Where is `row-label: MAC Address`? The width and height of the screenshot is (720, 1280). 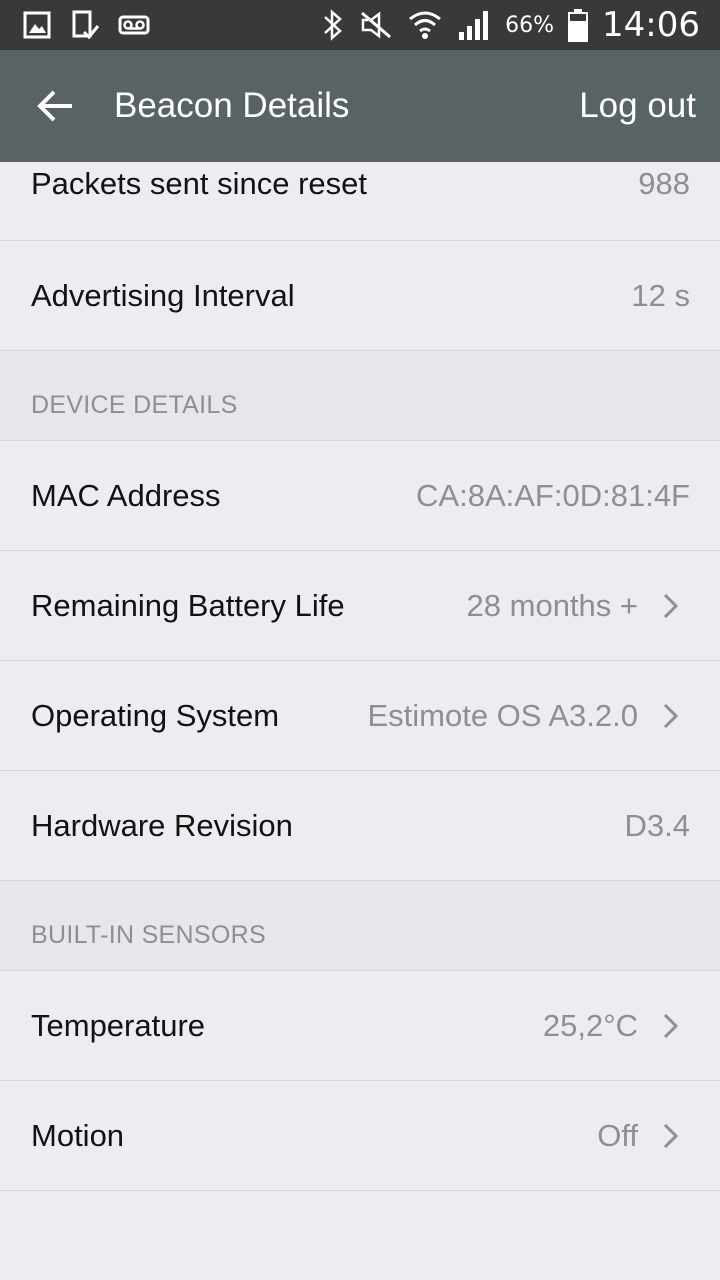 row-label: MAC Address is located at coordinates (126, 495).